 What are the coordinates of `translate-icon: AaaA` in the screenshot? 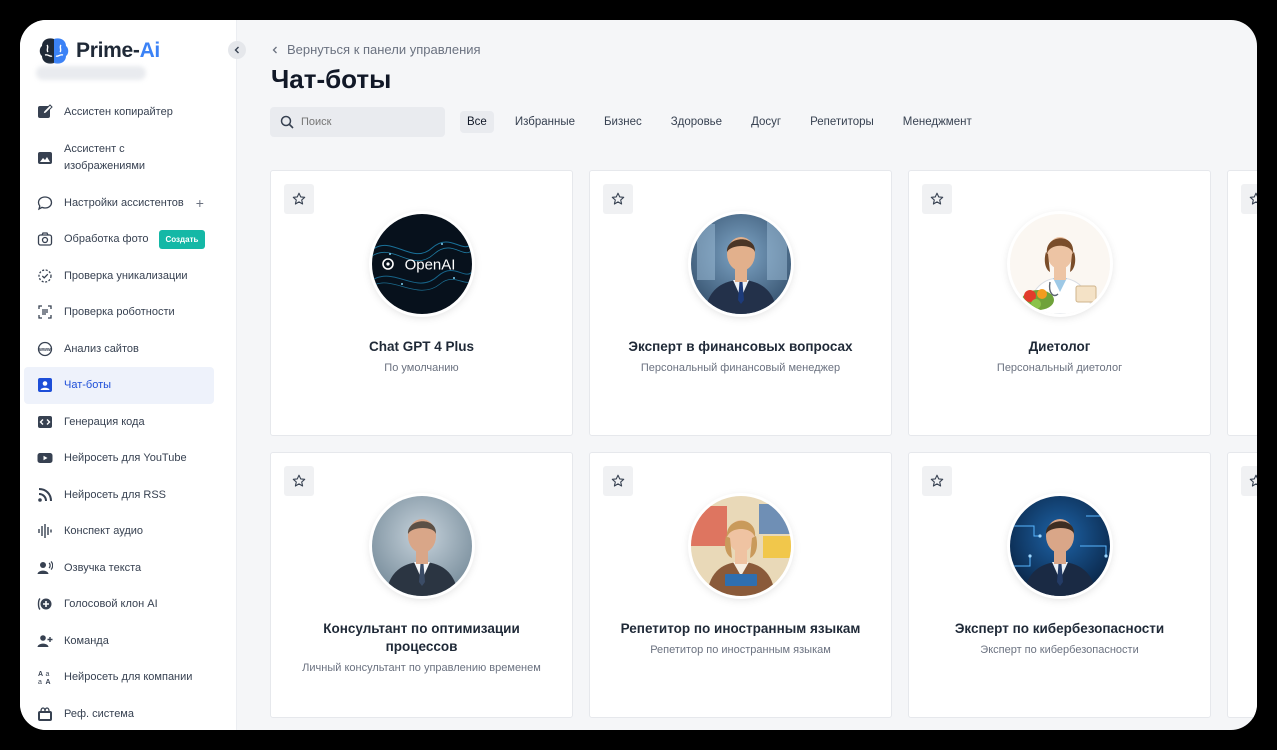 It's located at (45, 677).